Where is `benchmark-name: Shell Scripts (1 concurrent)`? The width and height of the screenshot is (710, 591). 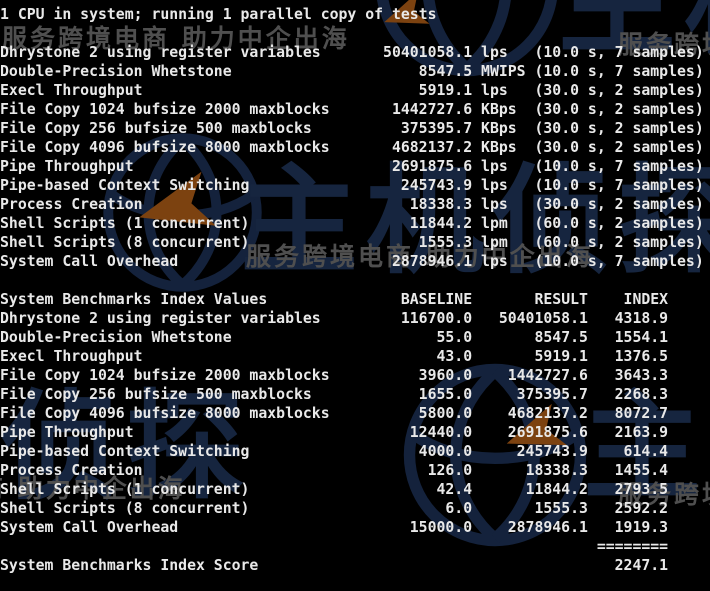 benchmark-name: Shell Scripts (1 concurrent) is located at coordinates (125, 489).